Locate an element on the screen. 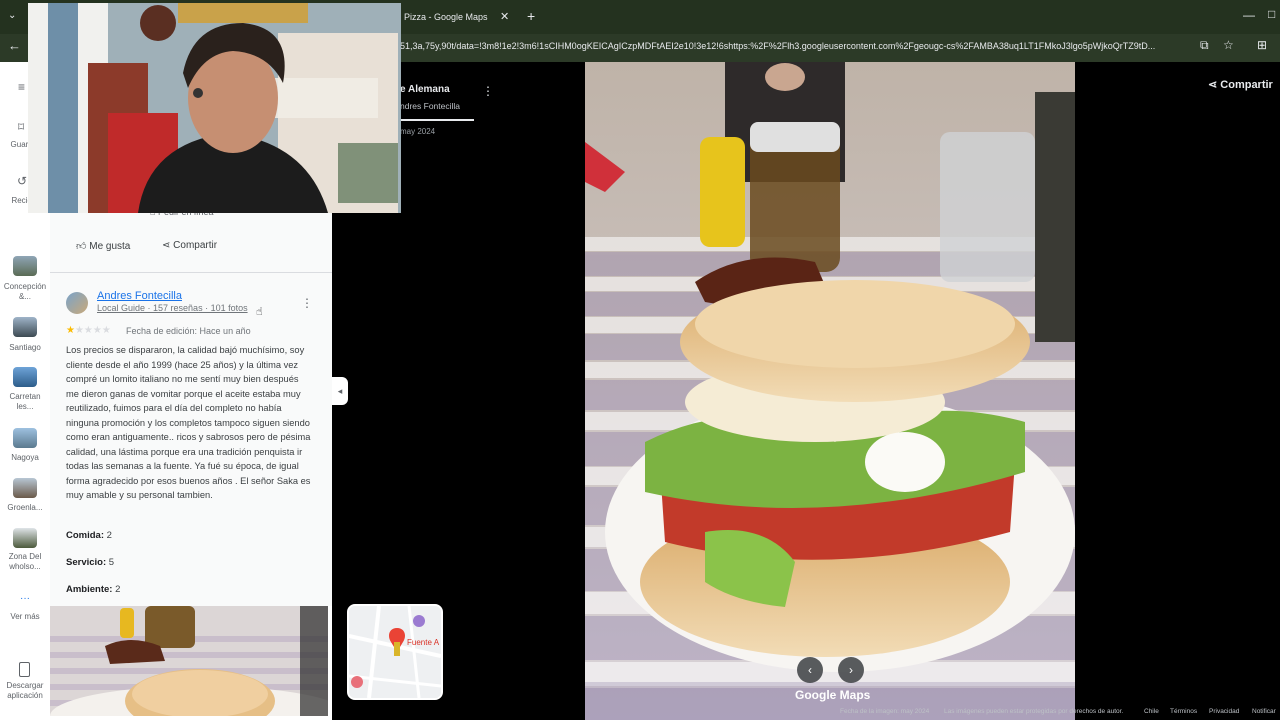 The height and width of the screenshot is (720, 1280). chevron-left-icon: ◂ is located at coordinates (340, 391).